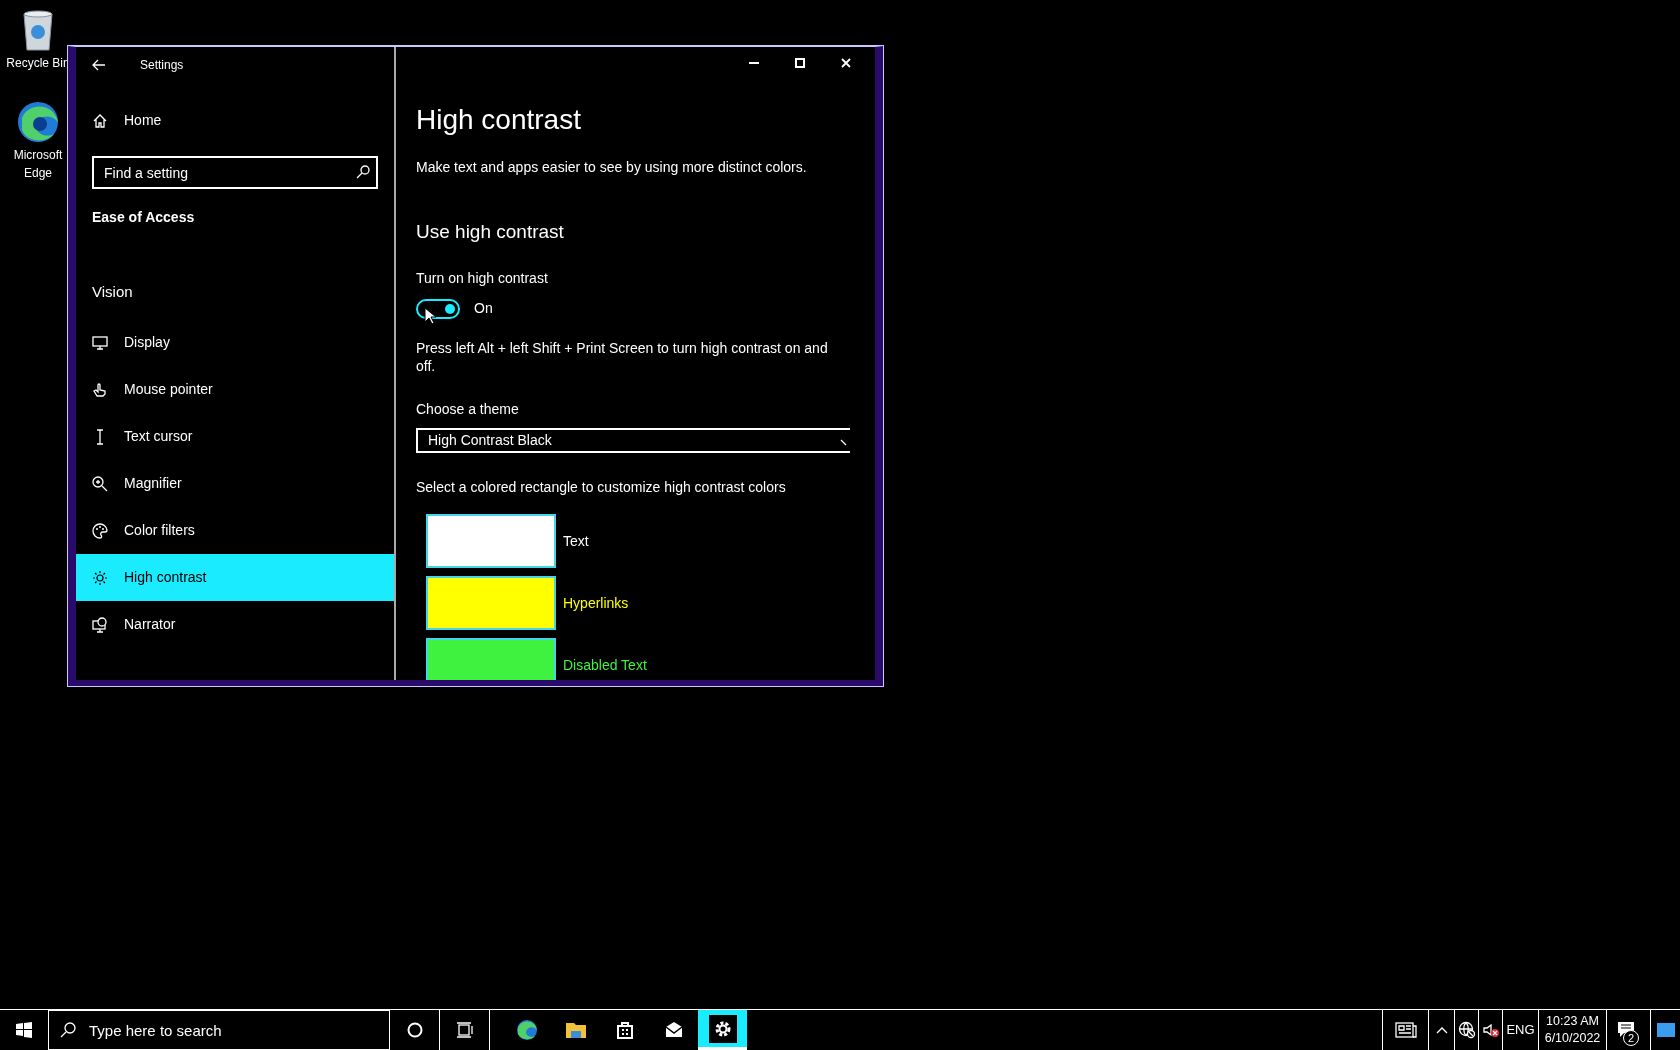  What do you see at coordinates (1665, 1030) in the screenshot?
I see `desktop-preview-icon` at bounding box center [1665, 1030].